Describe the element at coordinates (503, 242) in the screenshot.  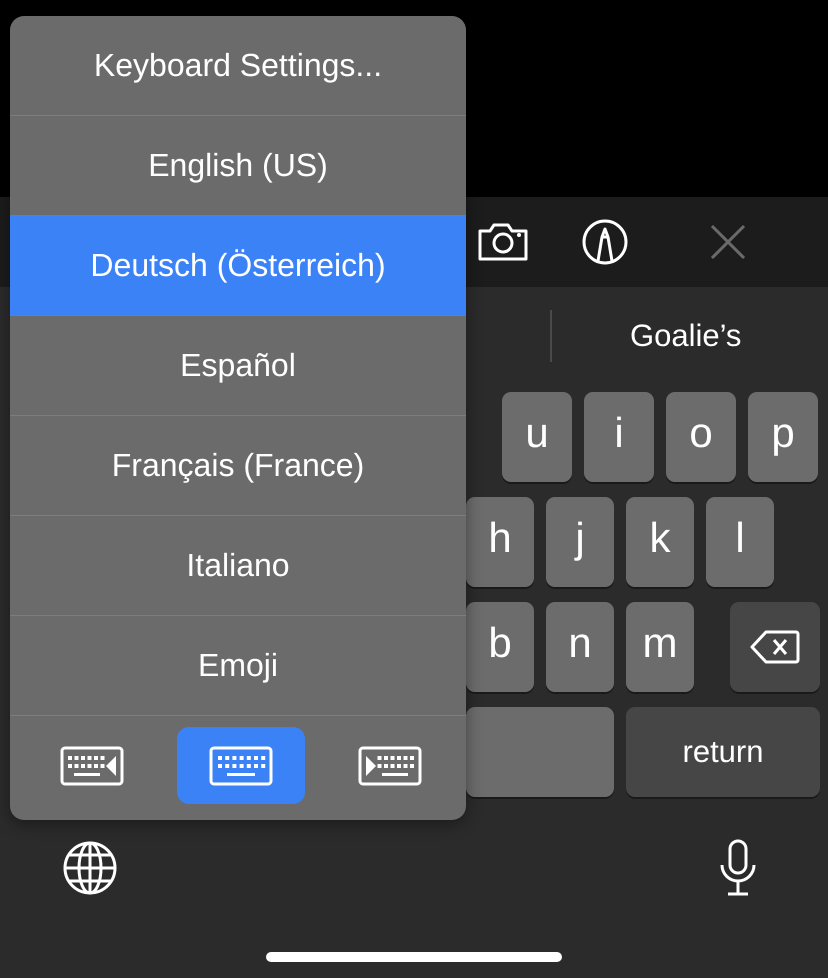
I see `camera-icon` at that location.